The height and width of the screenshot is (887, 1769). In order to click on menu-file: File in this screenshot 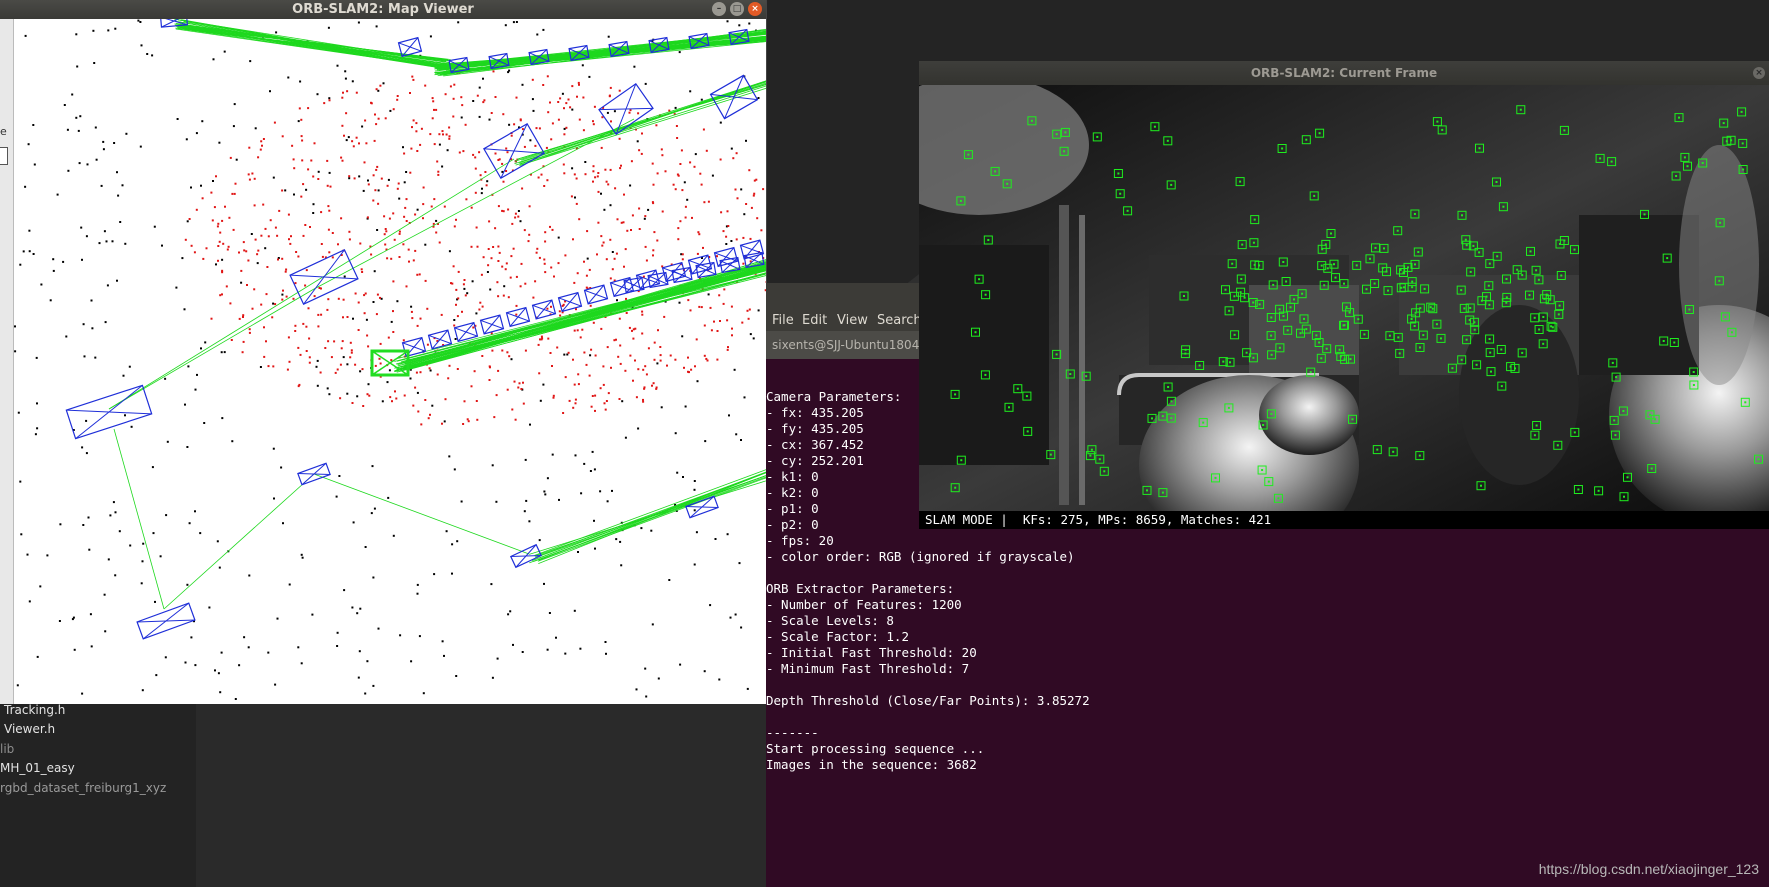, I will do `click(783, 320)`.